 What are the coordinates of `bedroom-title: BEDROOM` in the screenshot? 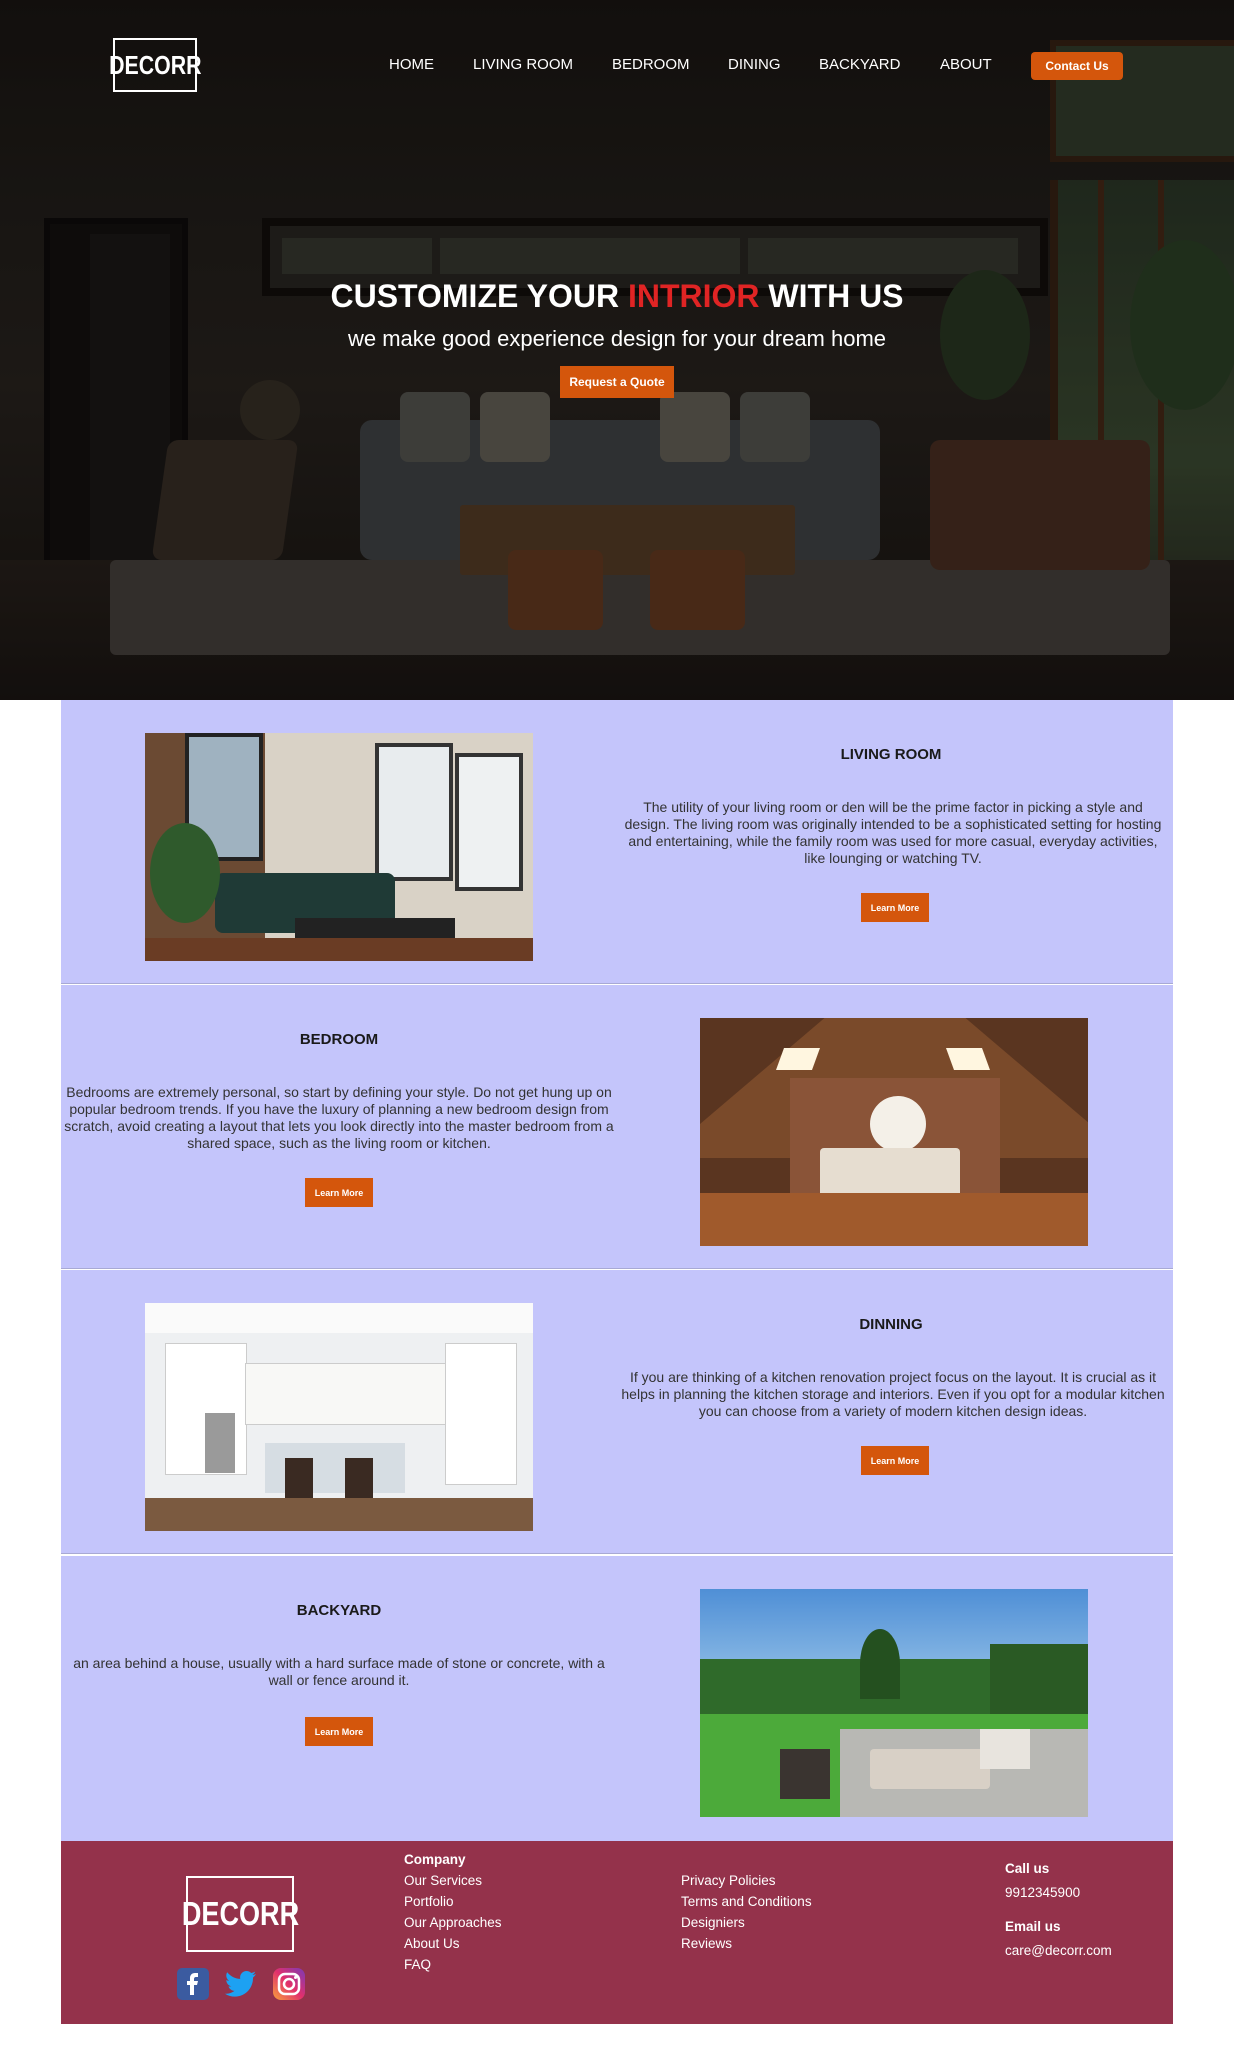 It's located at (339, 1039).